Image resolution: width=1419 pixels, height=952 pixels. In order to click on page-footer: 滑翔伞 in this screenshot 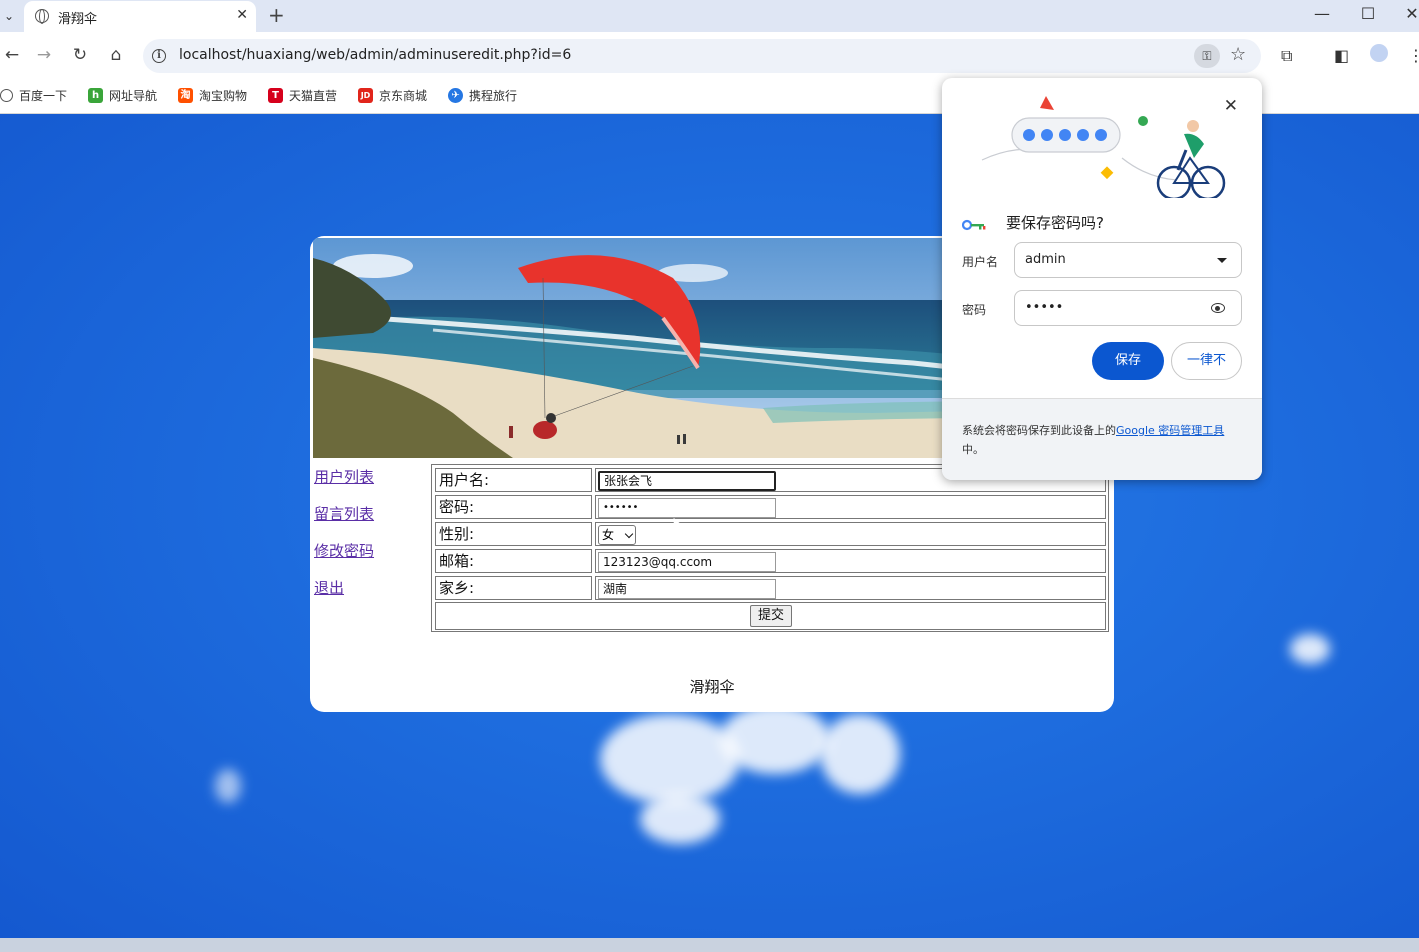, I will do `click(712, 687)`.